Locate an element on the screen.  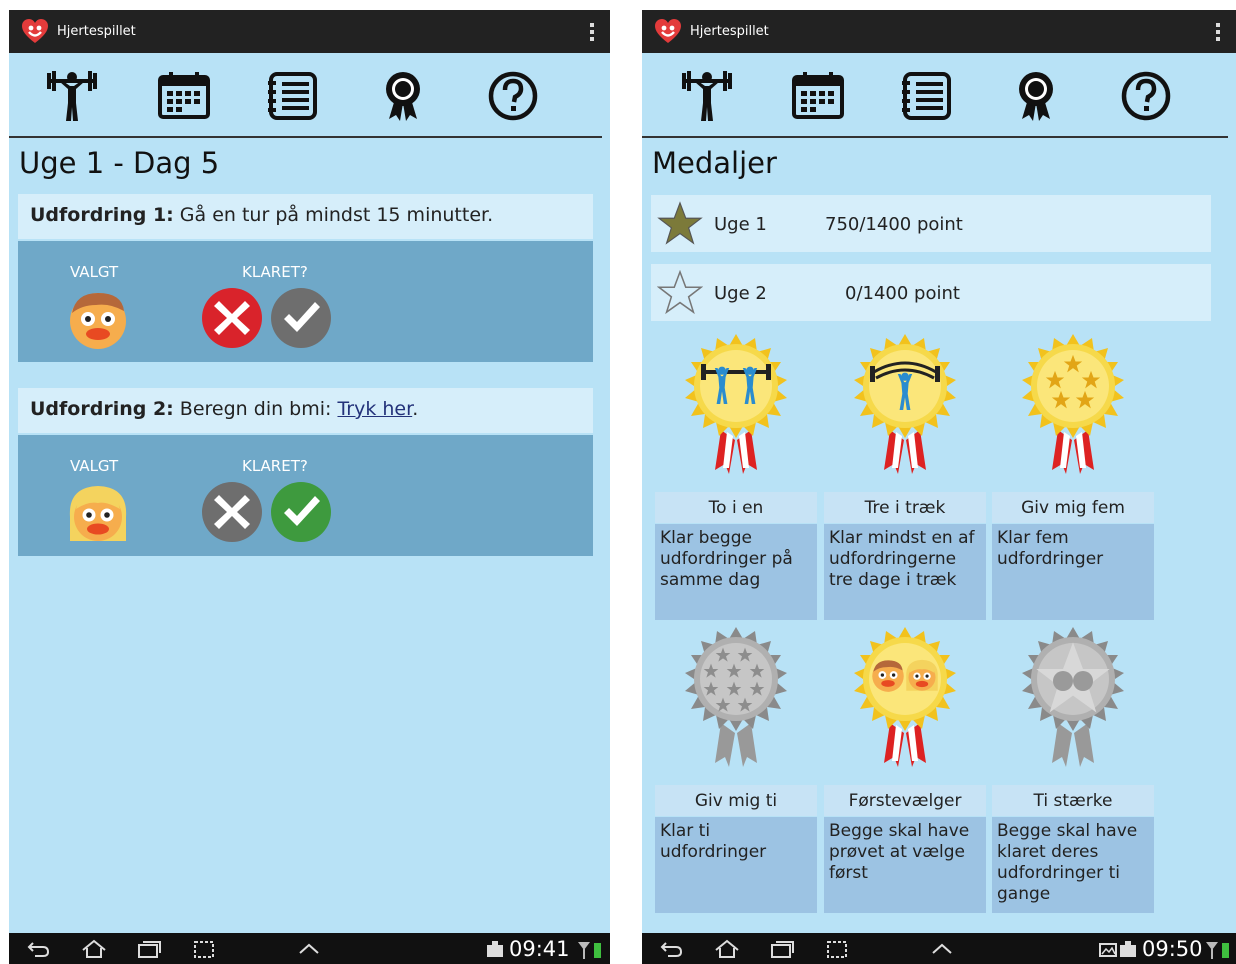
week-points: 750/1400 point is located at coordinates (894, 224).